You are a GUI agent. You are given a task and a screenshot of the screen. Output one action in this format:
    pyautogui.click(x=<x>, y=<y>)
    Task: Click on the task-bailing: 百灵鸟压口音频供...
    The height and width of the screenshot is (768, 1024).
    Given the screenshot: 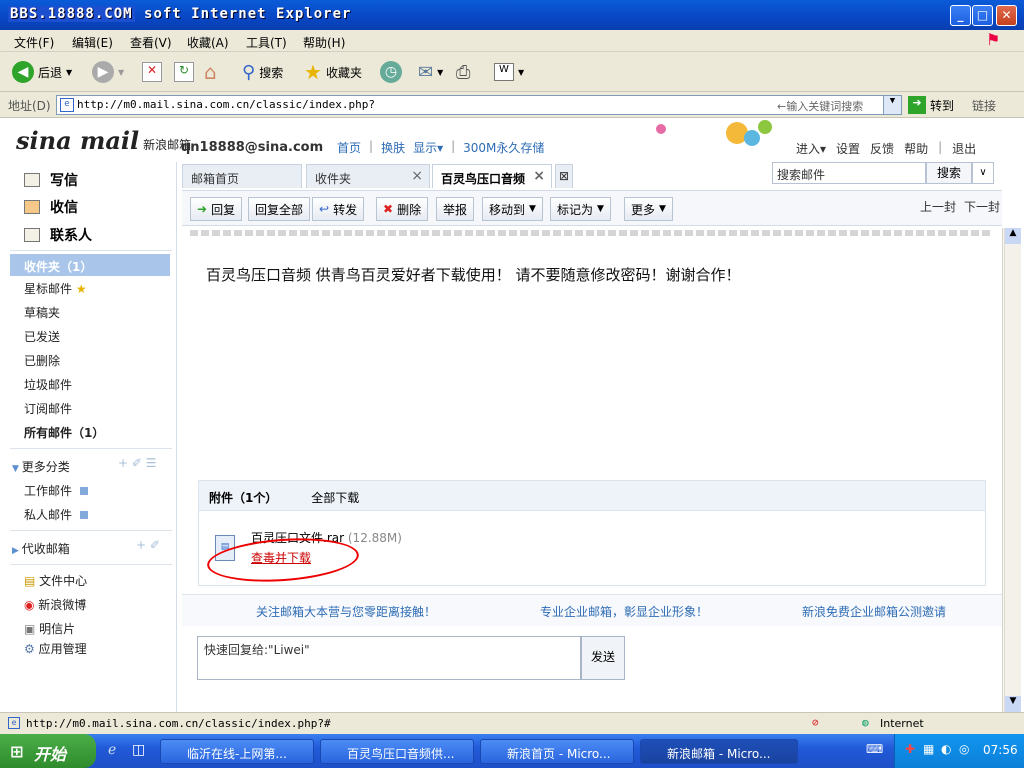 What is the action you would take?
    pyautogui.click(x=397, y=751)
    